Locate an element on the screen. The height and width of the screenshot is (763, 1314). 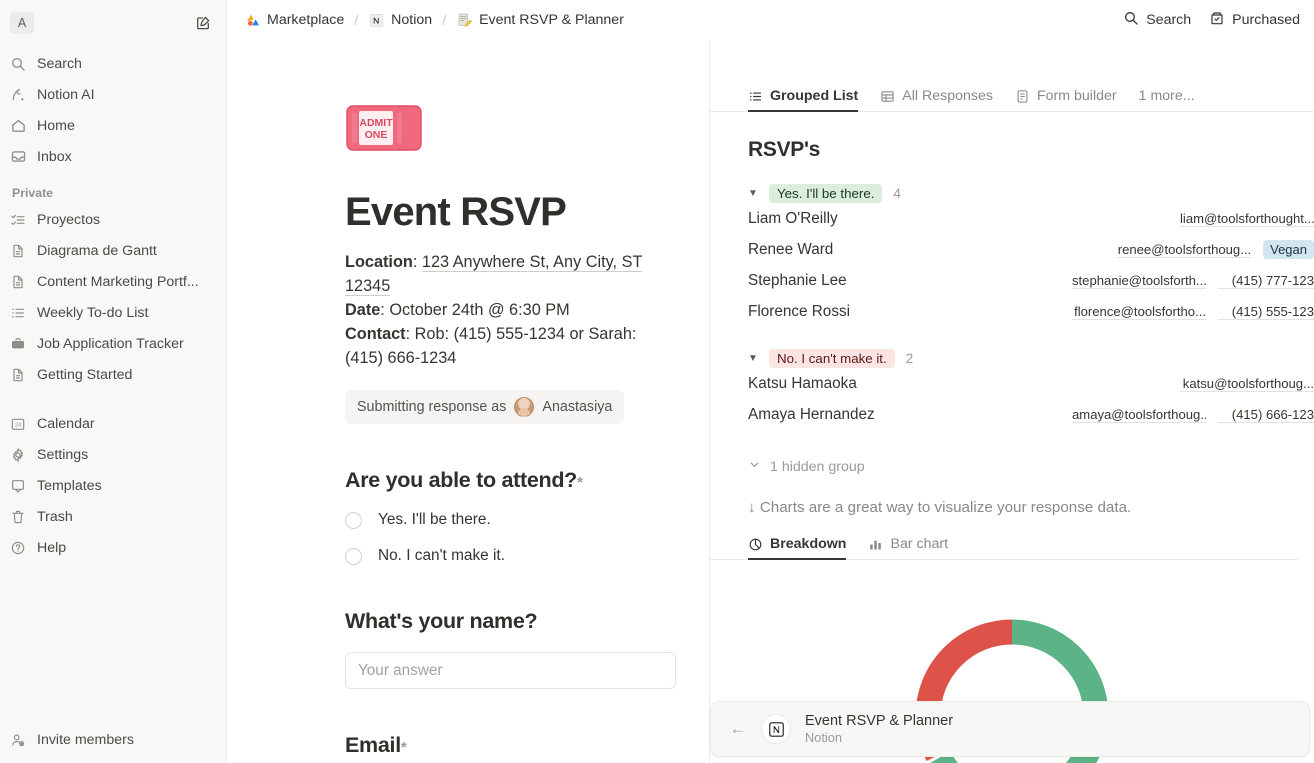
sidebar-section-private: Private is located at coordinates (33, 193).